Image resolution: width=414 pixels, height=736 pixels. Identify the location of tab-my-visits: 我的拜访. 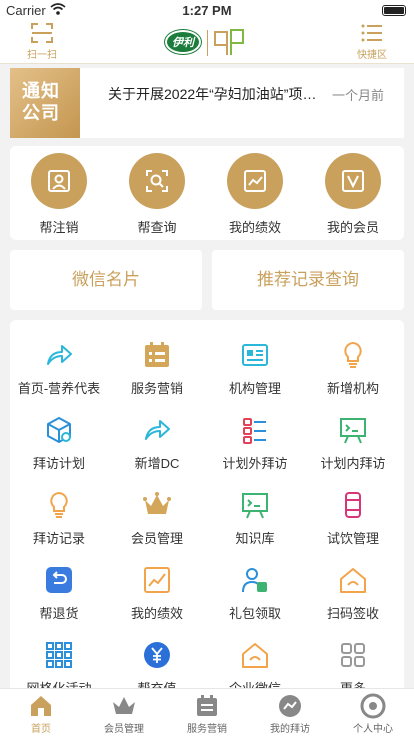
(290, 712).